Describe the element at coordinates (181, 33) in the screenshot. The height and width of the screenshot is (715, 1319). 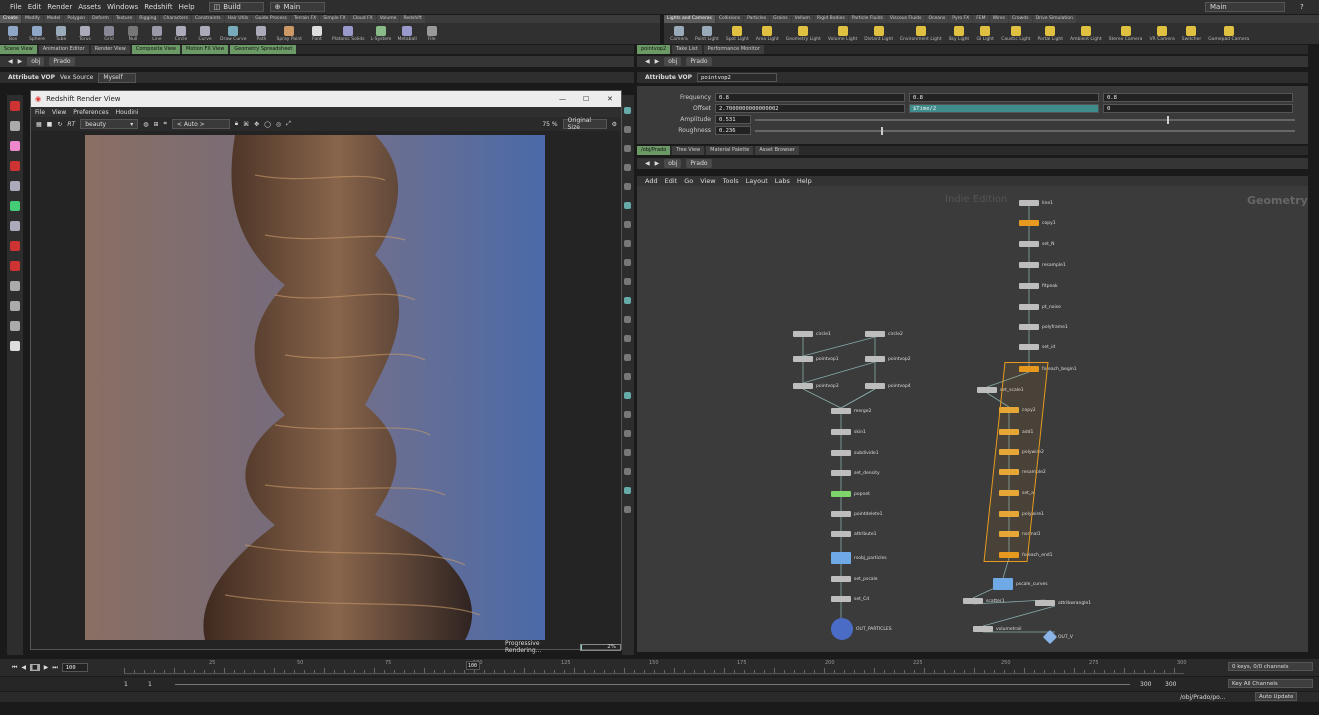
I see `tool-circle: Circle` at that location.